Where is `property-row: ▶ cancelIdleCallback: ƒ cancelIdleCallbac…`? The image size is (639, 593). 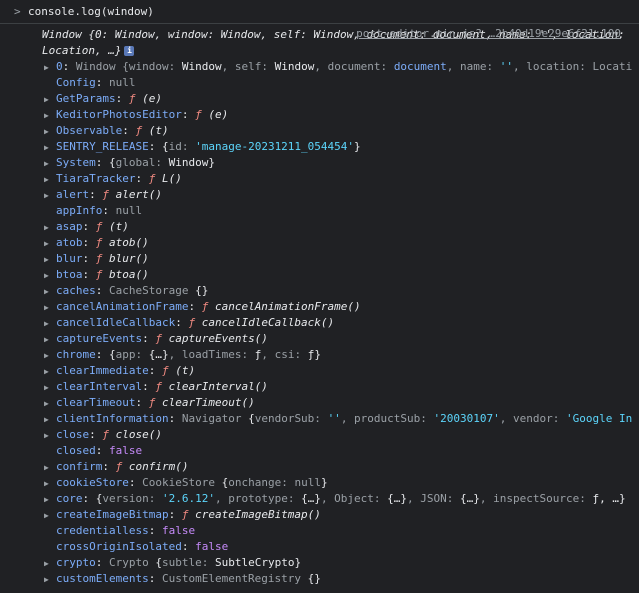
property-row: ▶ cancelIdleCallback: ƒ cancelIdleCallbac… is located at coordinates (341, 323).